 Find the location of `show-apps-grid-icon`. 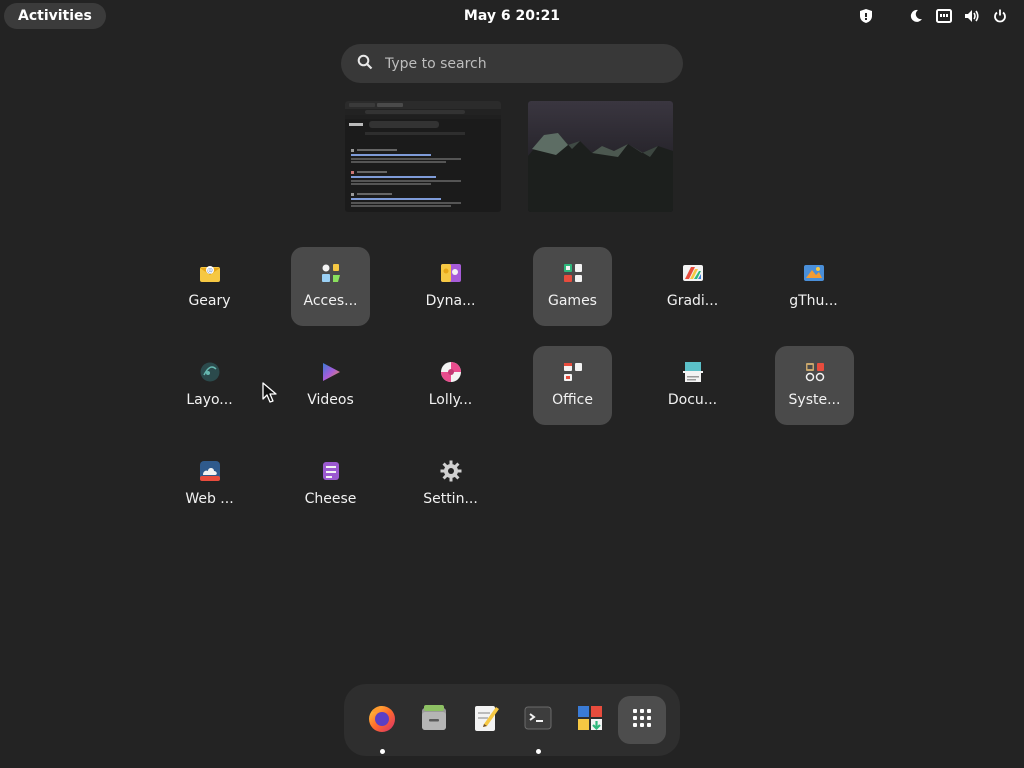

show-apps-grid-icon is located at coordinates (642, 720).